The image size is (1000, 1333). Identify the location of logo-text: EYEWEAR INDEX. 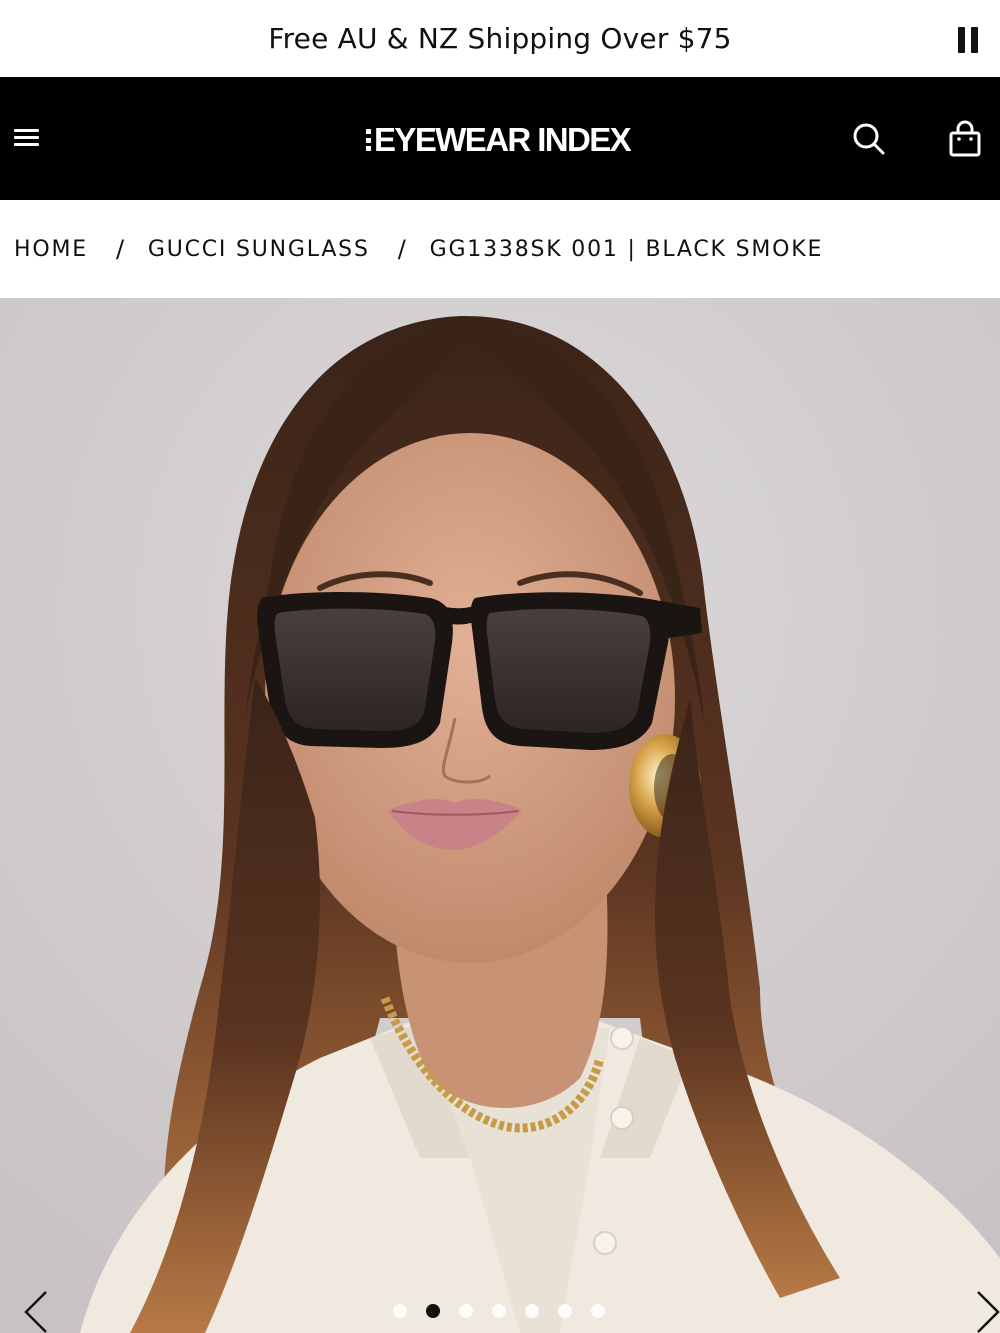
(503, 139).